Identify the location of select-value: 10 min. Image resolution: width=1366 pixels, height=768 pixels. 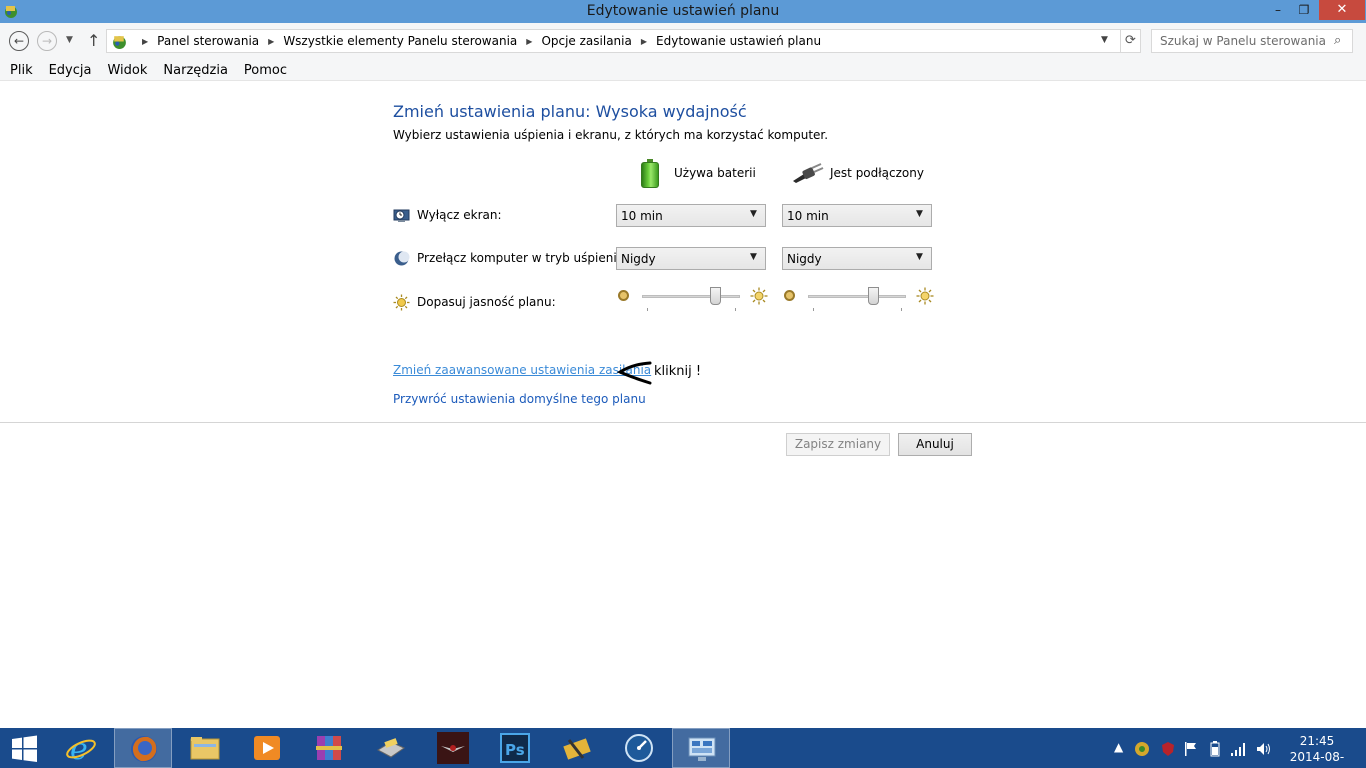
(808, 216).